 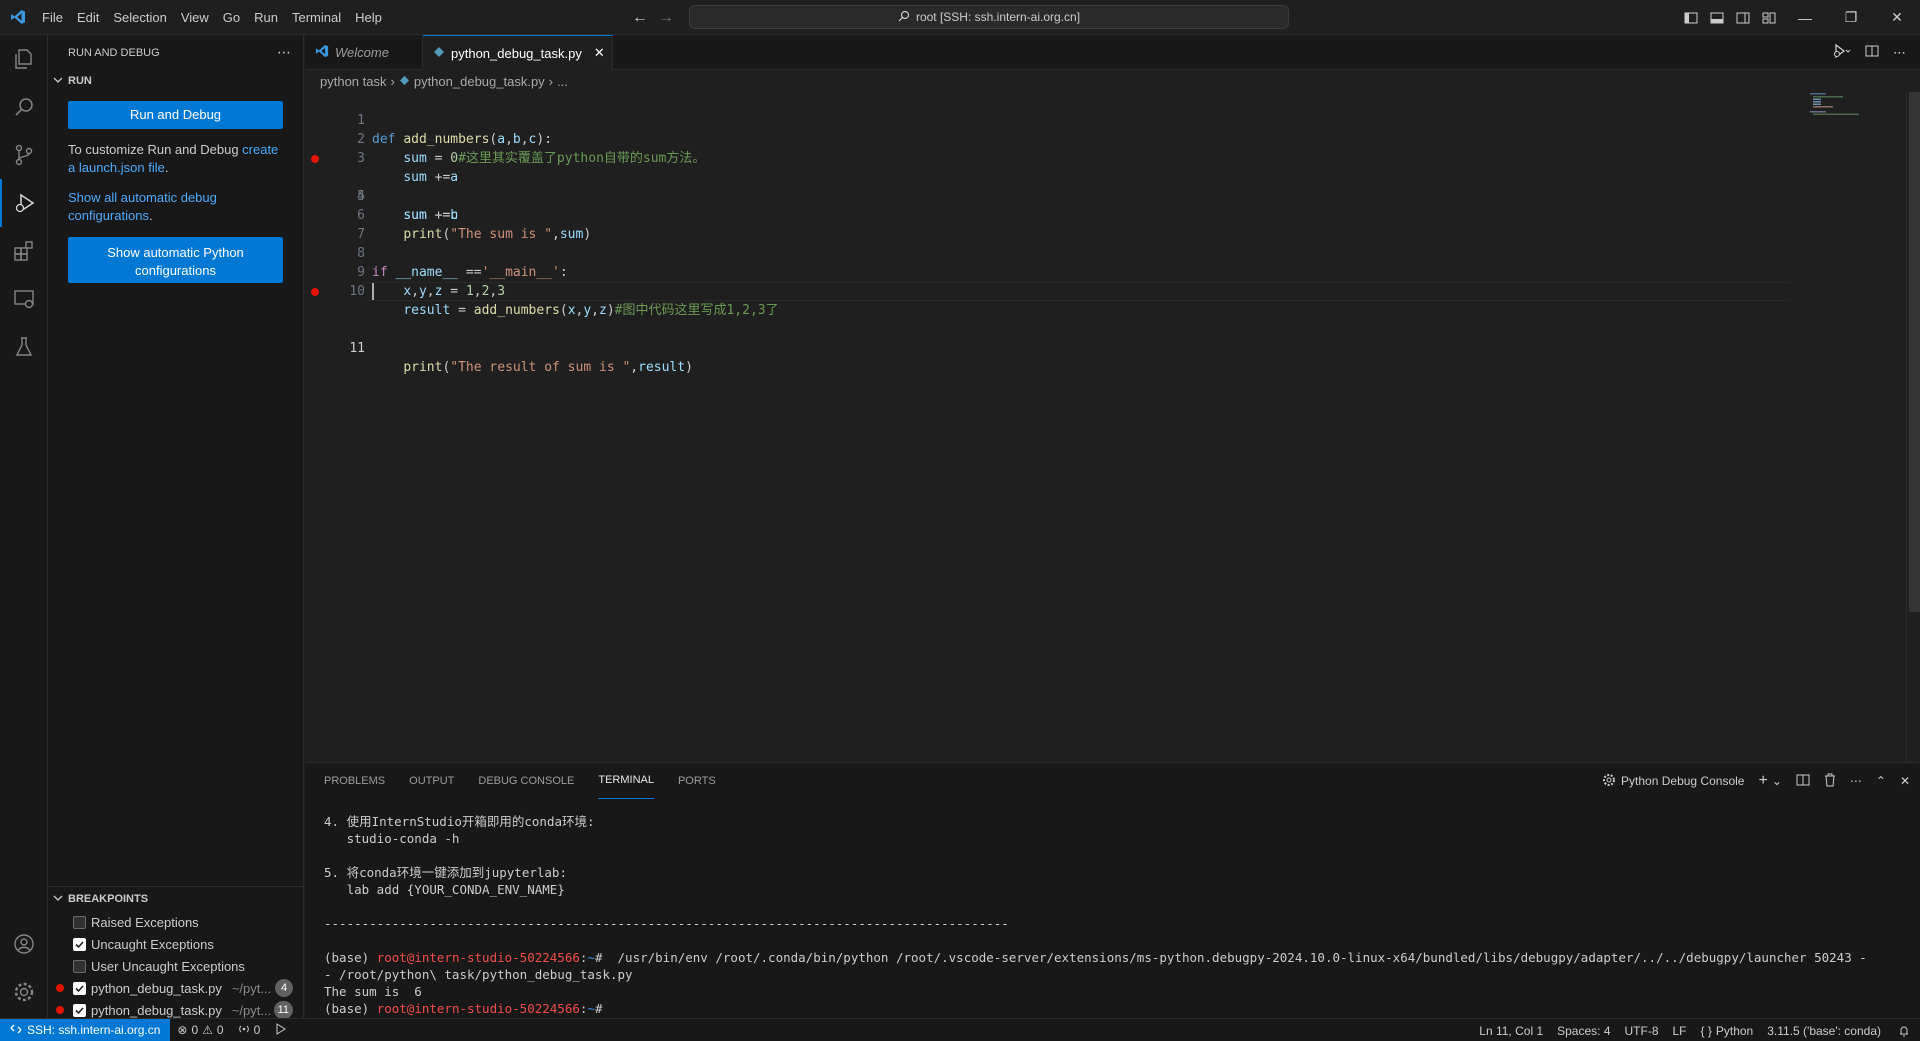 What do you see at coordinates (1642, 1030) in the screenshot?
I see `encoding: UTF-8` at bounding box center [1642, 1030].